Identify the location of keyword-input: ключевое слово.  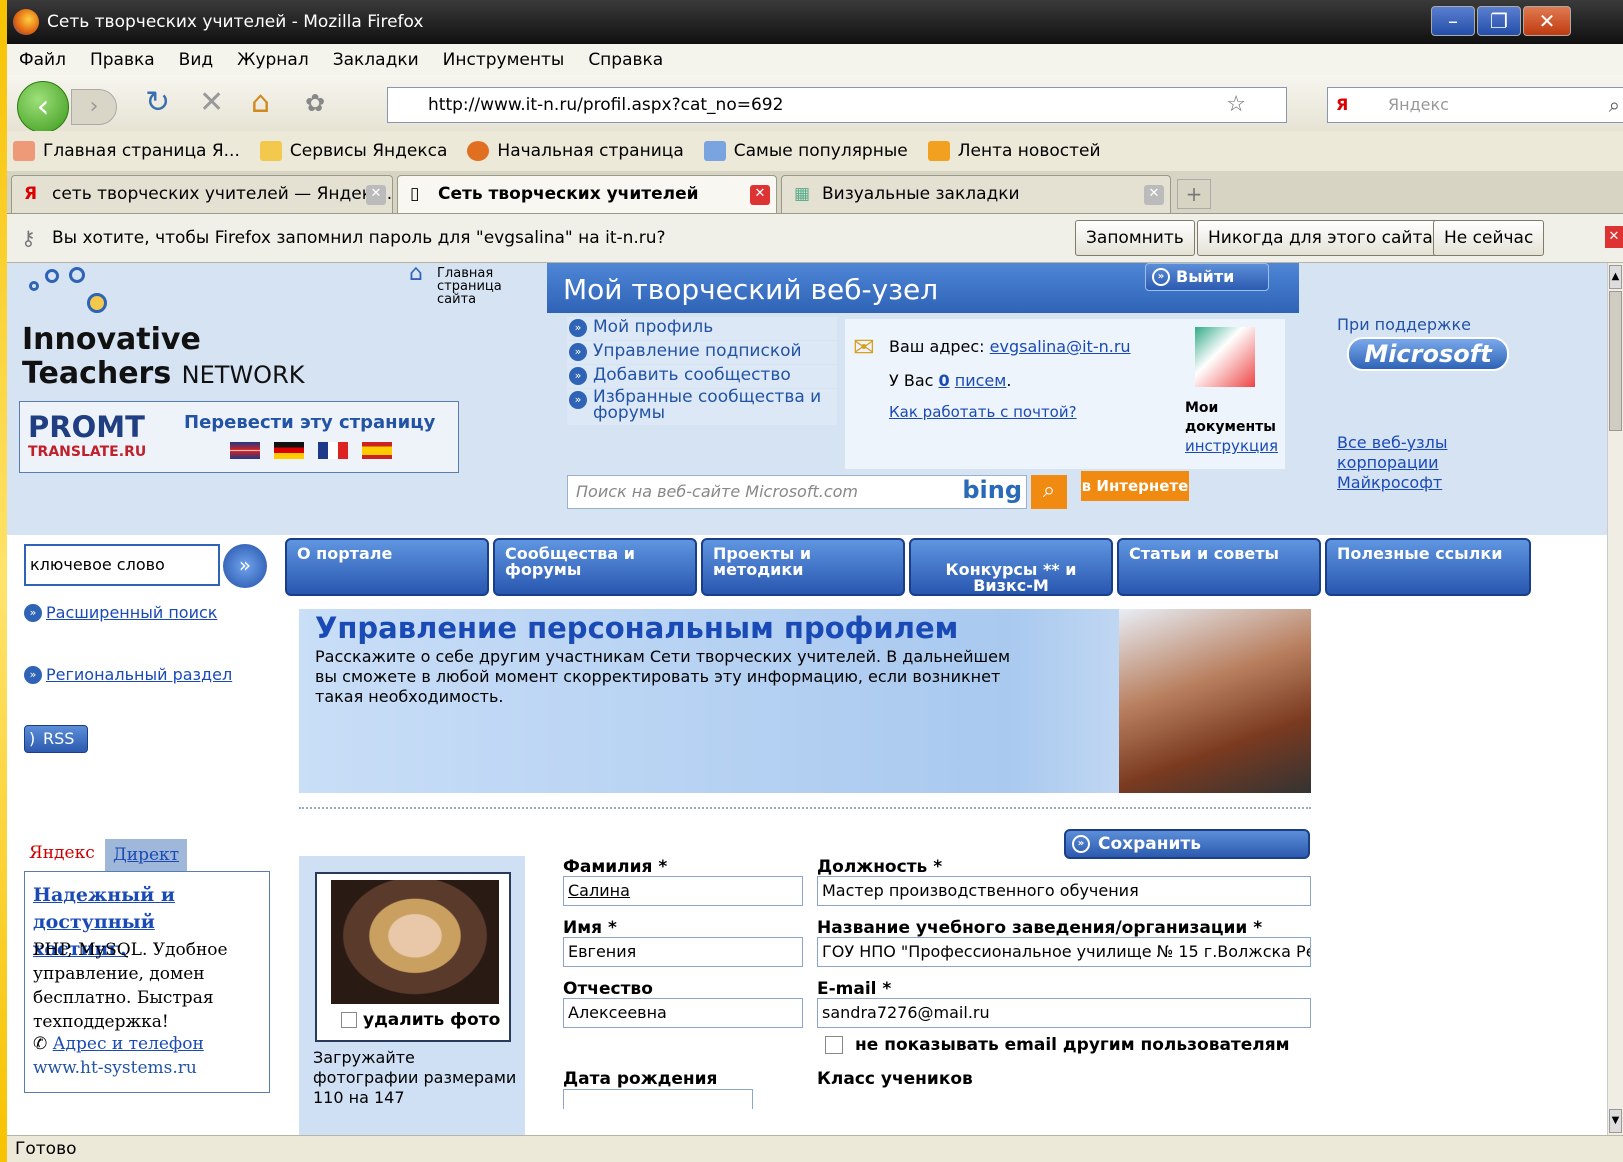
(122, 565).